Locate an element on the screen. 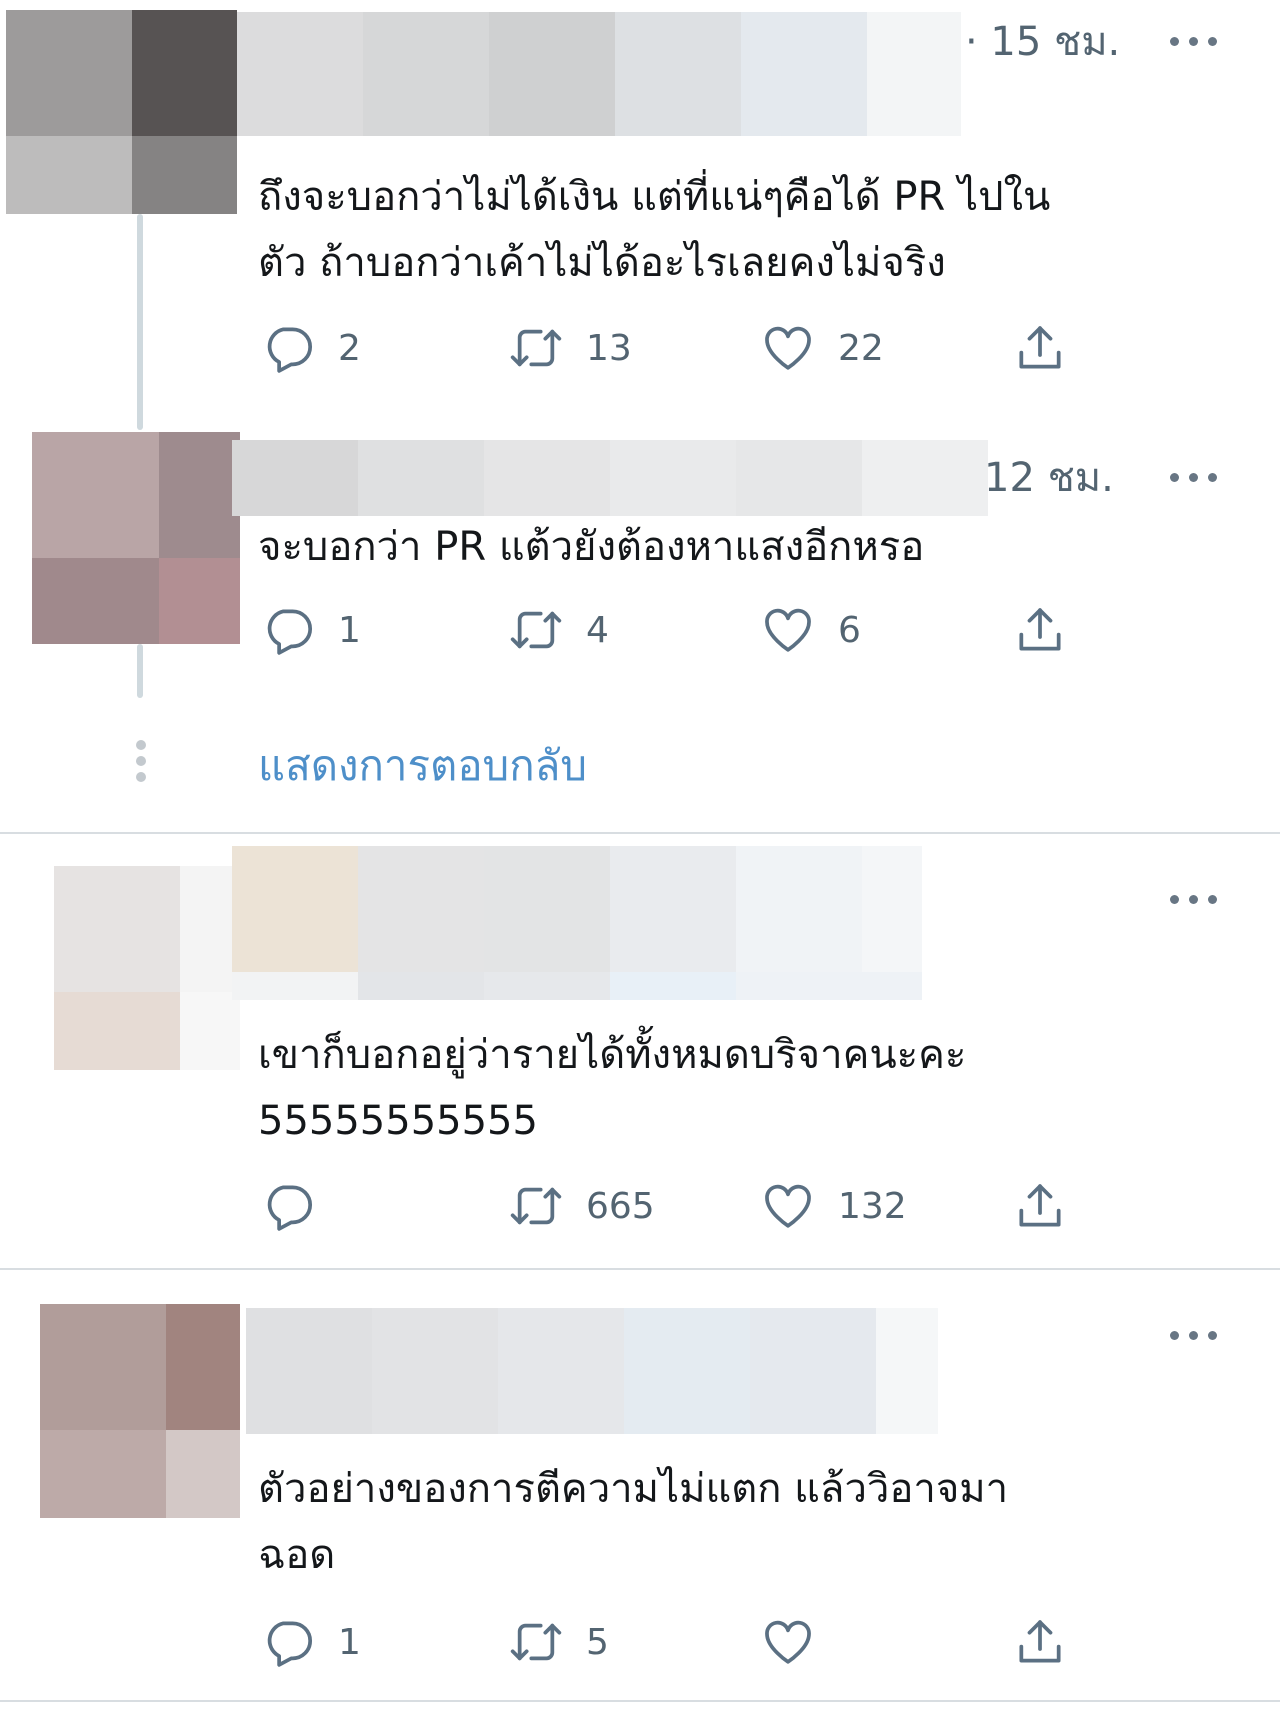  show-replies-link: แสดงการตอบกลับ is located at coordinates (422, 766).